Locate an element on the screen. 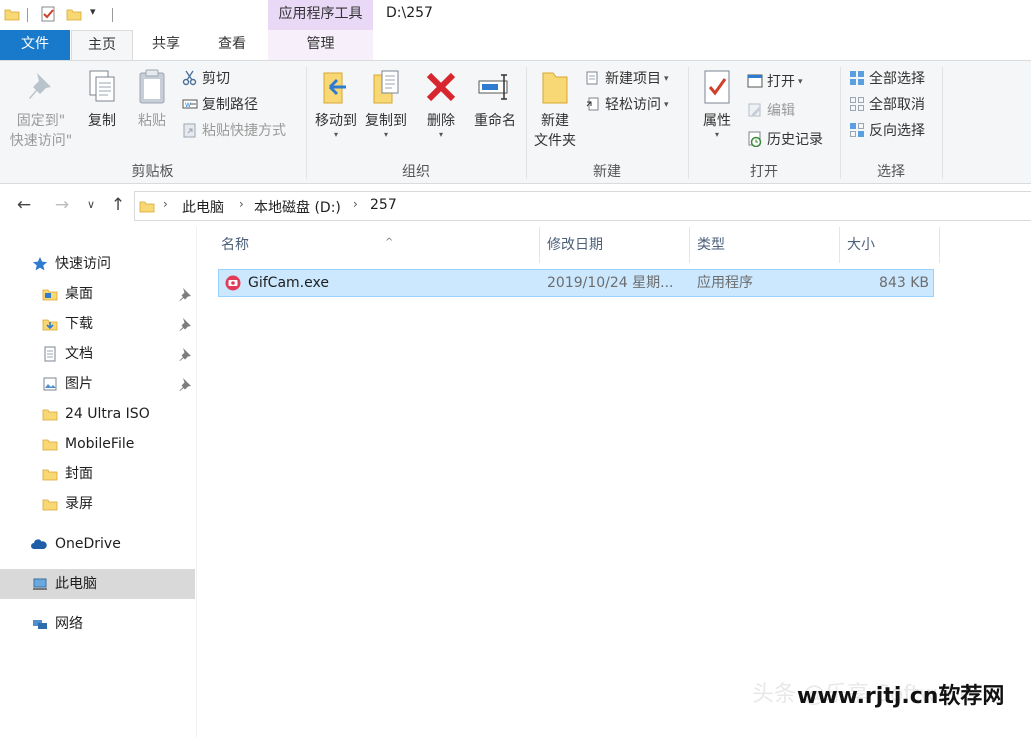  clipboard-group: 固定到" 快速访问" 复制 粘贴 剪切 W 复制路径 粘贴快捷方式 剪贴板 is located at coordinates (152, 122).